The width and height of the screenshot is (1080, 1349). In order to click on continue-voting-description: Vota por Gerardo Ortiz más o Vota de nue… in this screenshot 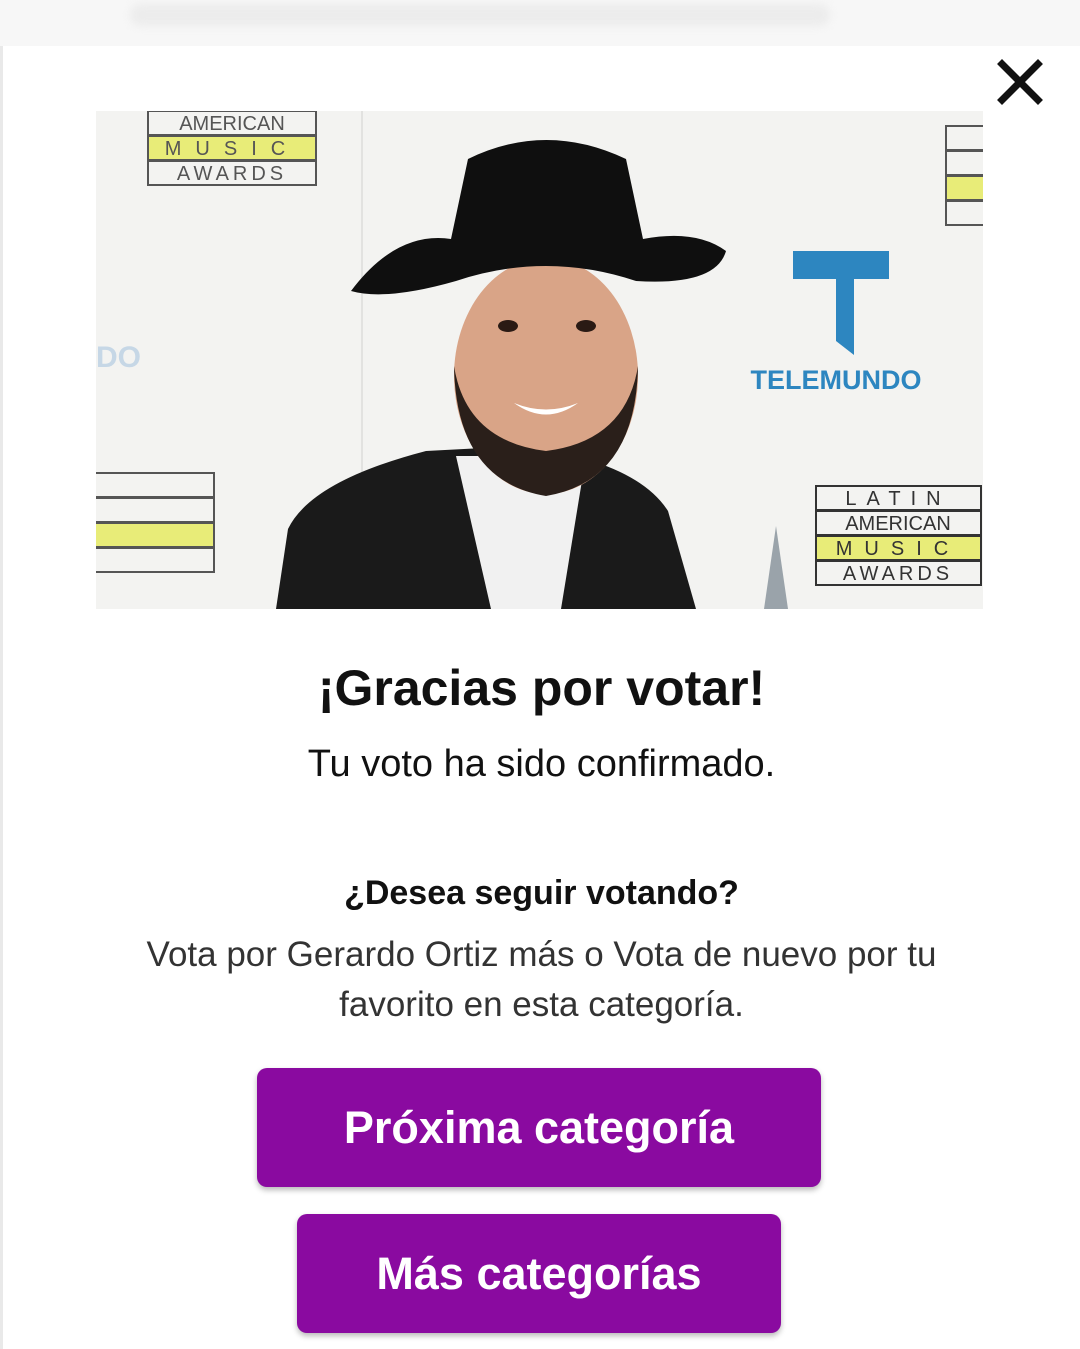, I will do `click(541, 979)`.